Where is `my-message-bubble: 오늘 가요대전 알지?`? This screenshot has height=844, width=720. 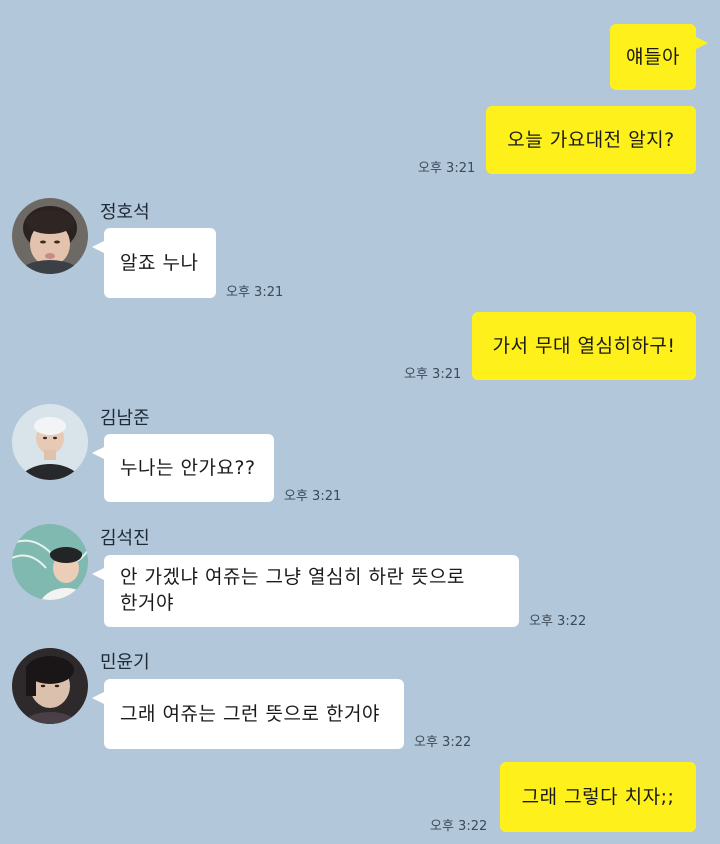 my-message-bubble: 오늘 가요대전 알지? is located at coordinates (591, 140).